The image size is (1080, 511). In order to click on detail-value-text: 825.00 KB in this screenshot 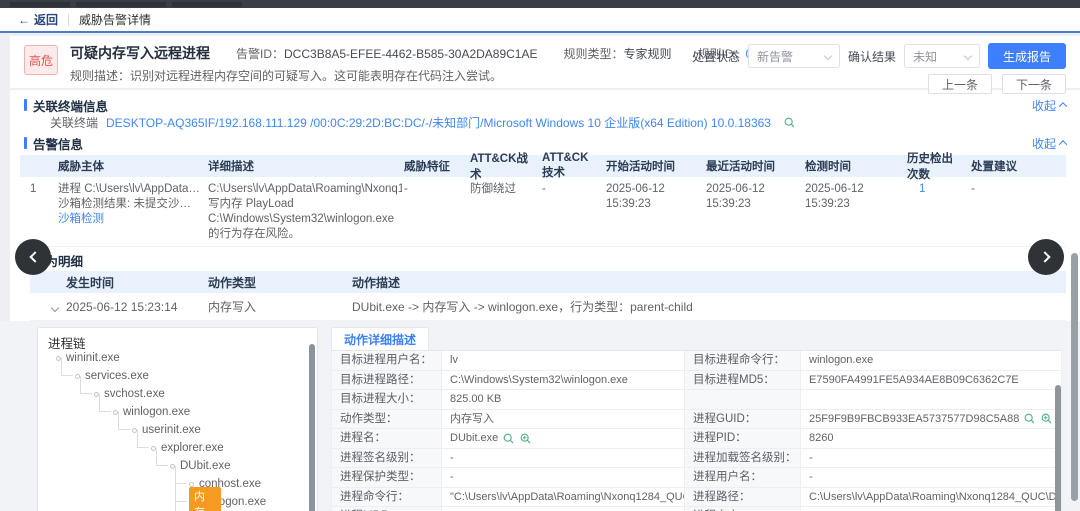, I will do `click(476, 399)`.